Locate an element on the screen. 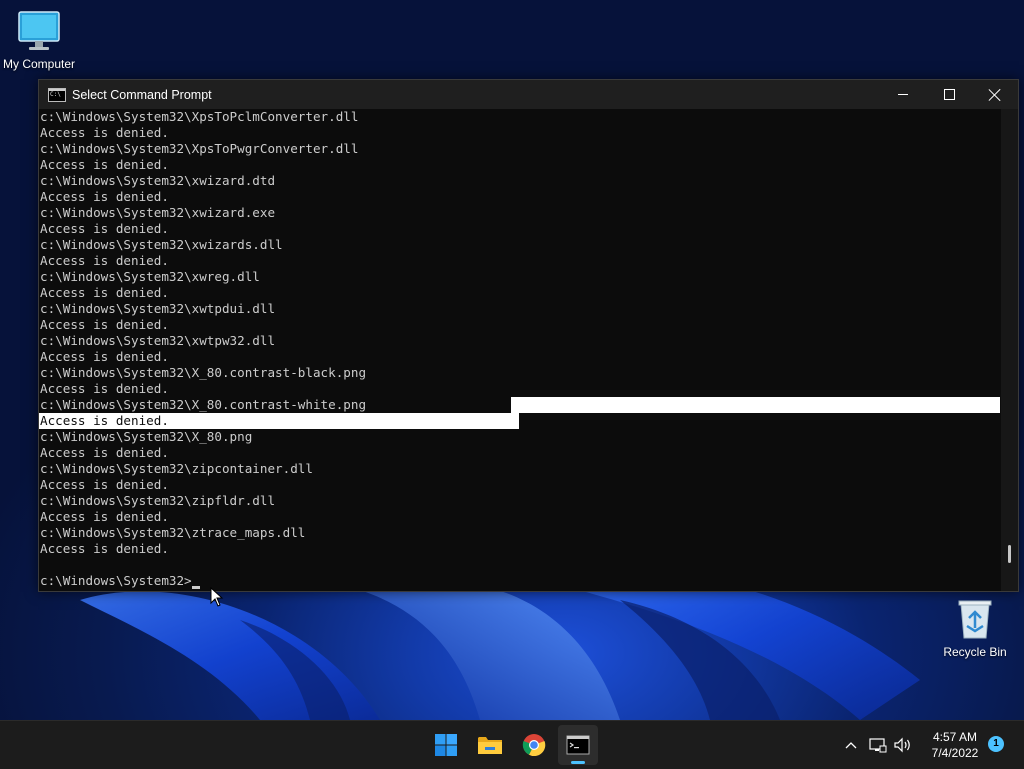 The image size is (1024, 769). clock-date: 7/4/2022 is located at coordinates (955, 753).